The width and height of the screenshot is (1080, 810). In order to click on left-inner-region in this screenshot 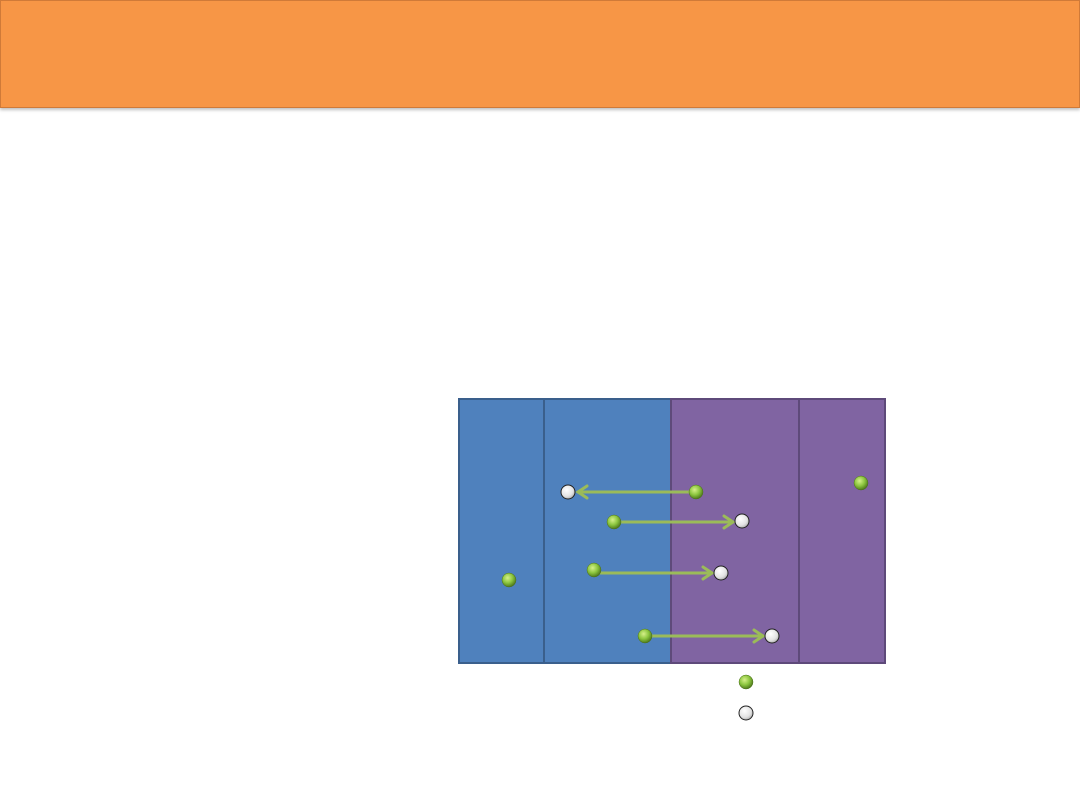, I will do `click(607, 531)`.